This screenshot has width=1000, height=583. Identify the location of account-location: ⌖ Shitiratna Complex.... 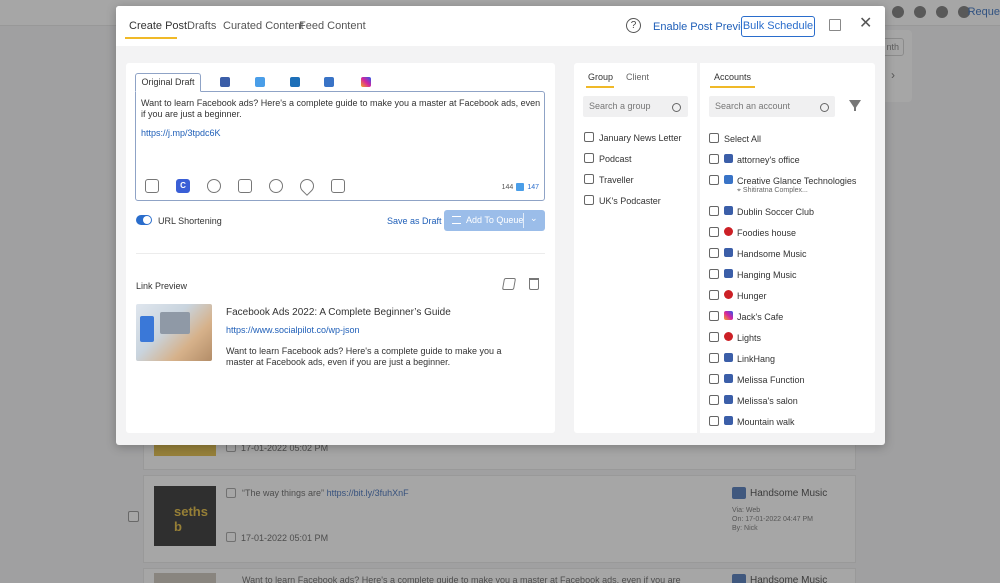
(772, 191).